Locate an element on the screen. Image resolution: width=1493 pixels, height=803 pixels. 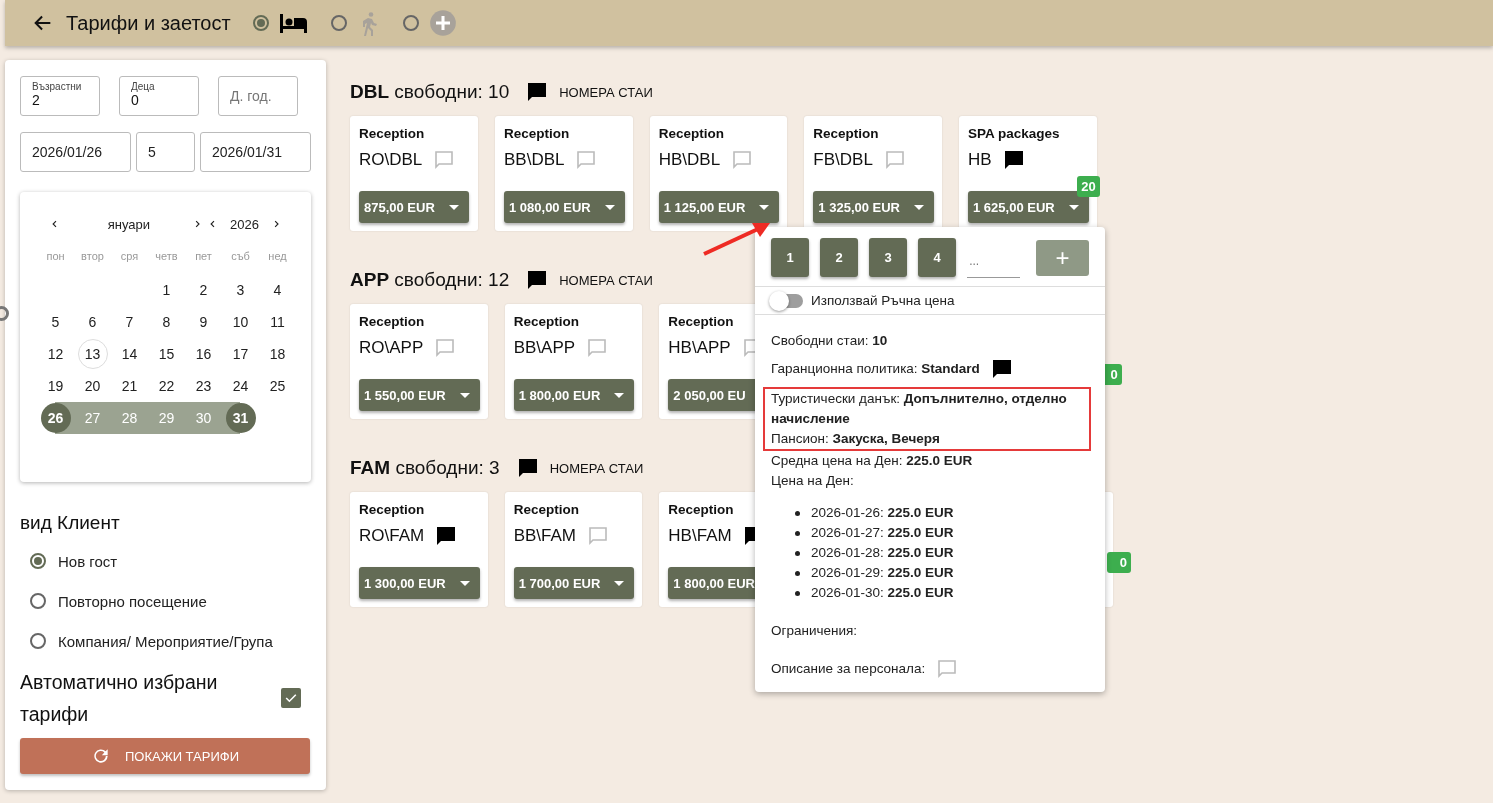
nights-field: 5 is located at coordinates (165, 152).